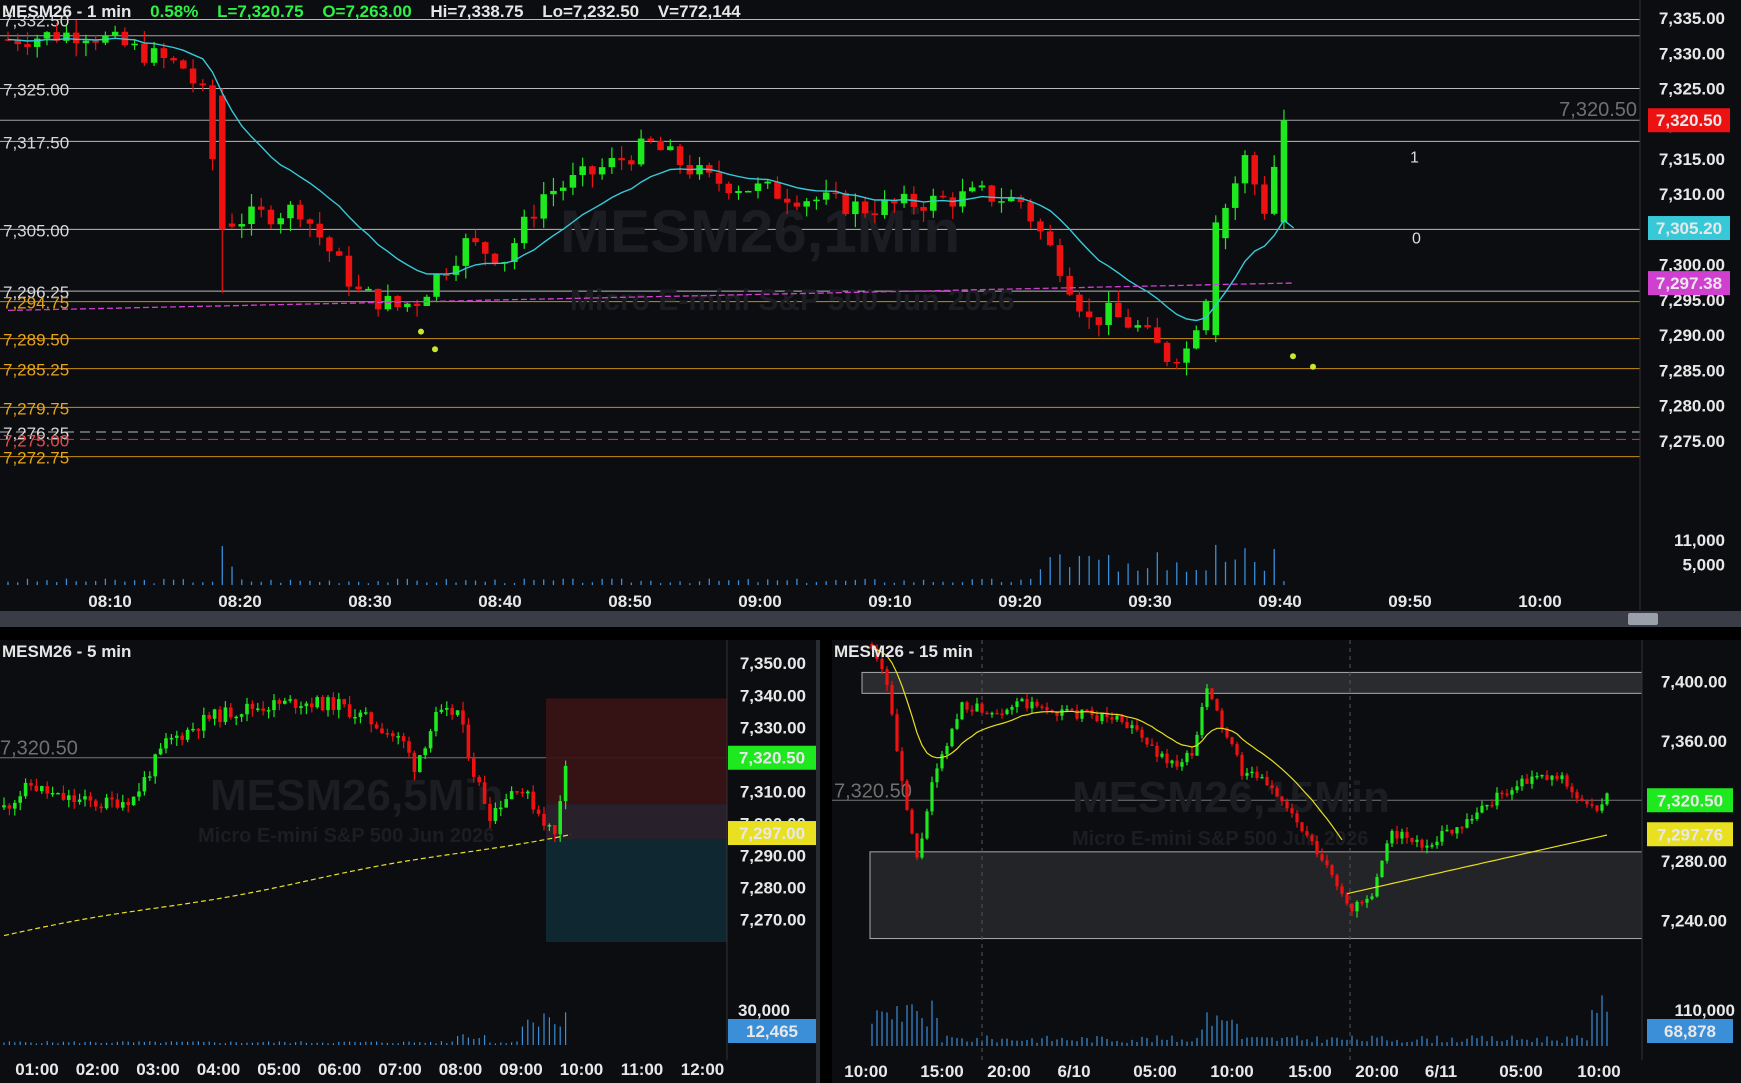 The image size is (1741, 1083). What do you see at coordinates (1692, 335) in the screenshot?
I see `price-axis-tick: 7,290.00` at bounding box center [1692, 335].